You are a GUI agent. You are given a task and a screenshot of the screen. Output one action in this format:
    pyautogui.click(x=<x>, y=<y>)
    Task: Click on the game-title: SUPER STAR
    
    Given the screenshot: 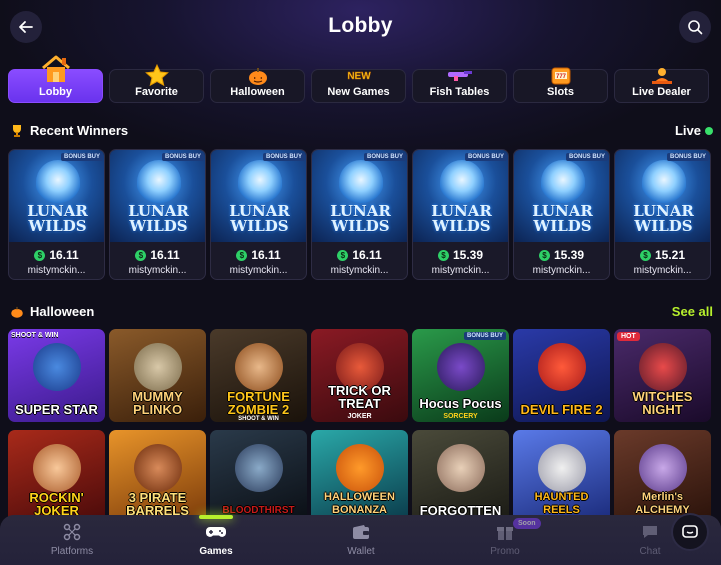 What is the action you would take?
    pyautogui.click(x=56, y=409)
    